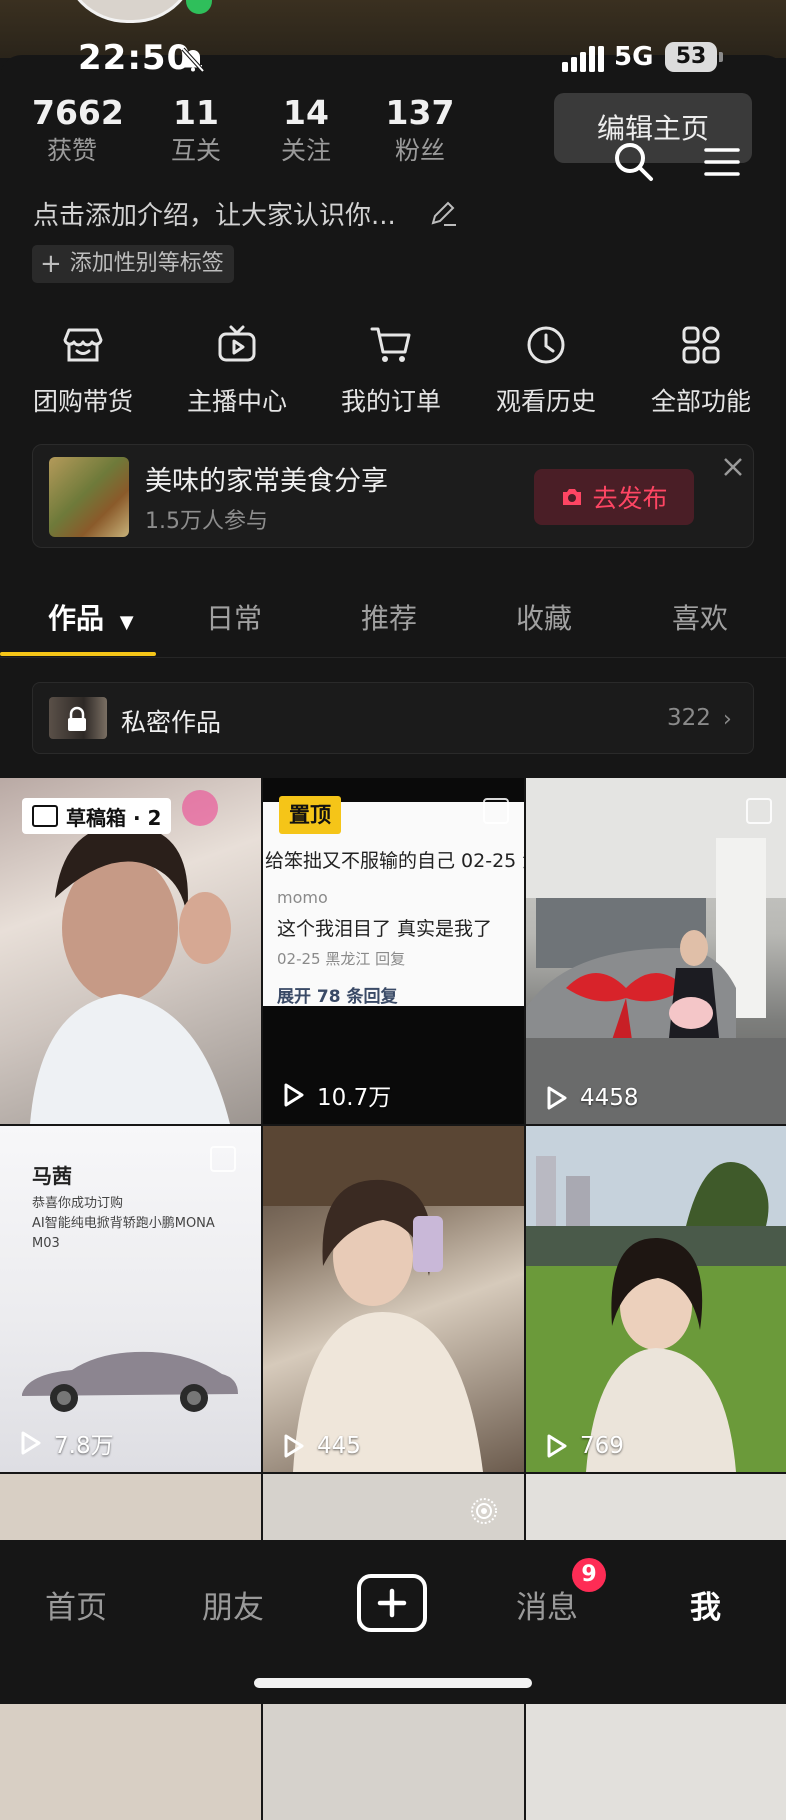 The image size is (786, 1820). Describe the element at coordinates (195, 150) in the screenshot. I see `stat-label: 互关` at that location.